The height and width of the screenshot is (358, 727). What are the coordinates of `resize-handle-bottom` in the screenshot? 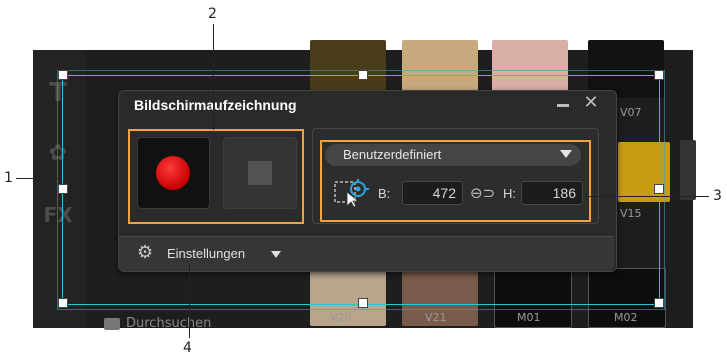 It's located at (363, 303).